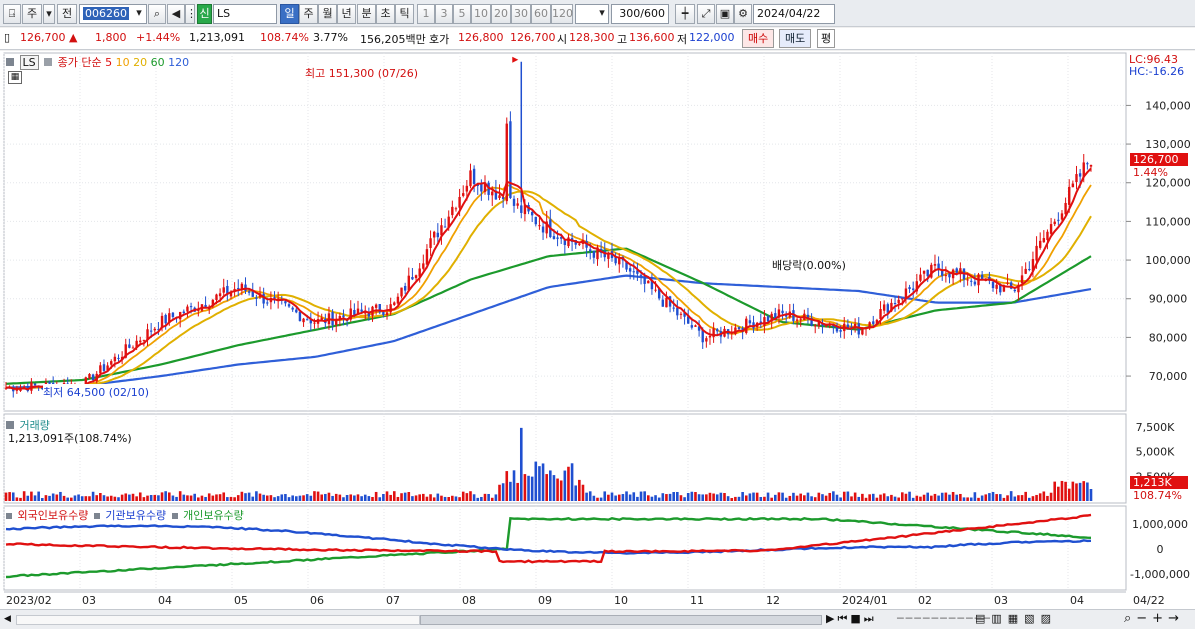 Image resolution: width=1195 pixels, height=629 pixels. I want to click on scroll-thumb, so click(621, 620).